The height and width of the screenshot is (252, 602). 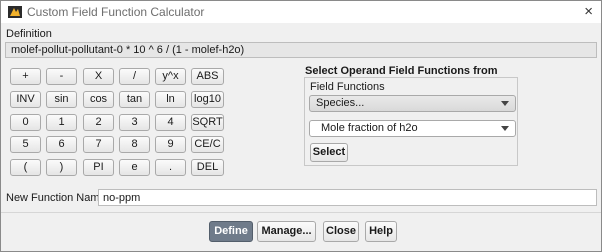 What do you see at coordinates (134, 99) in the screenshot?
I see `key-1-3: tan` at bounding box center [134, 99].